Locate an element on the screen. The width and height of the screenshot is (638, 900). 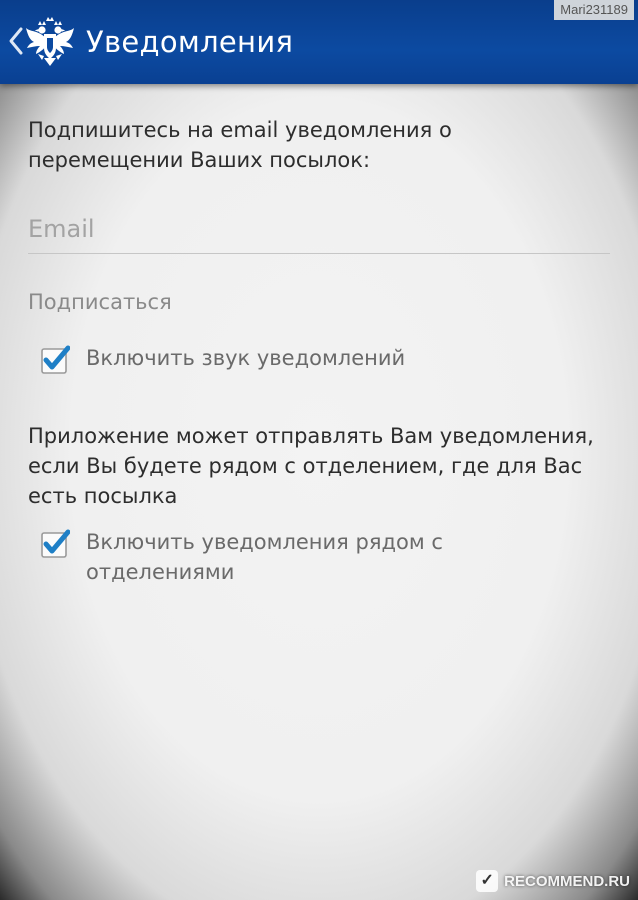
action-bar: Уведомления is located at coordinates (319, 42).